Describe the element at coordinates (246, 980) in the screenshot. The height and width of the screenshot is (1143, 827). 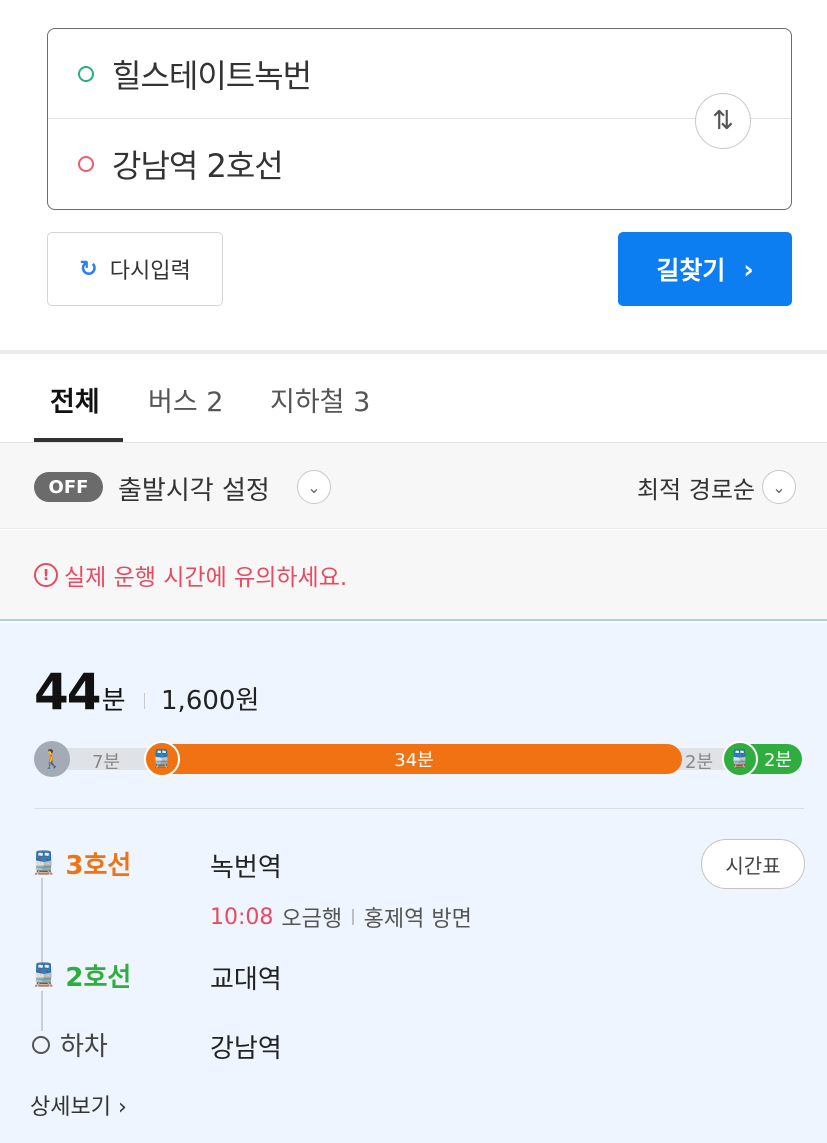
I see `station-name: 교대역` at that location.